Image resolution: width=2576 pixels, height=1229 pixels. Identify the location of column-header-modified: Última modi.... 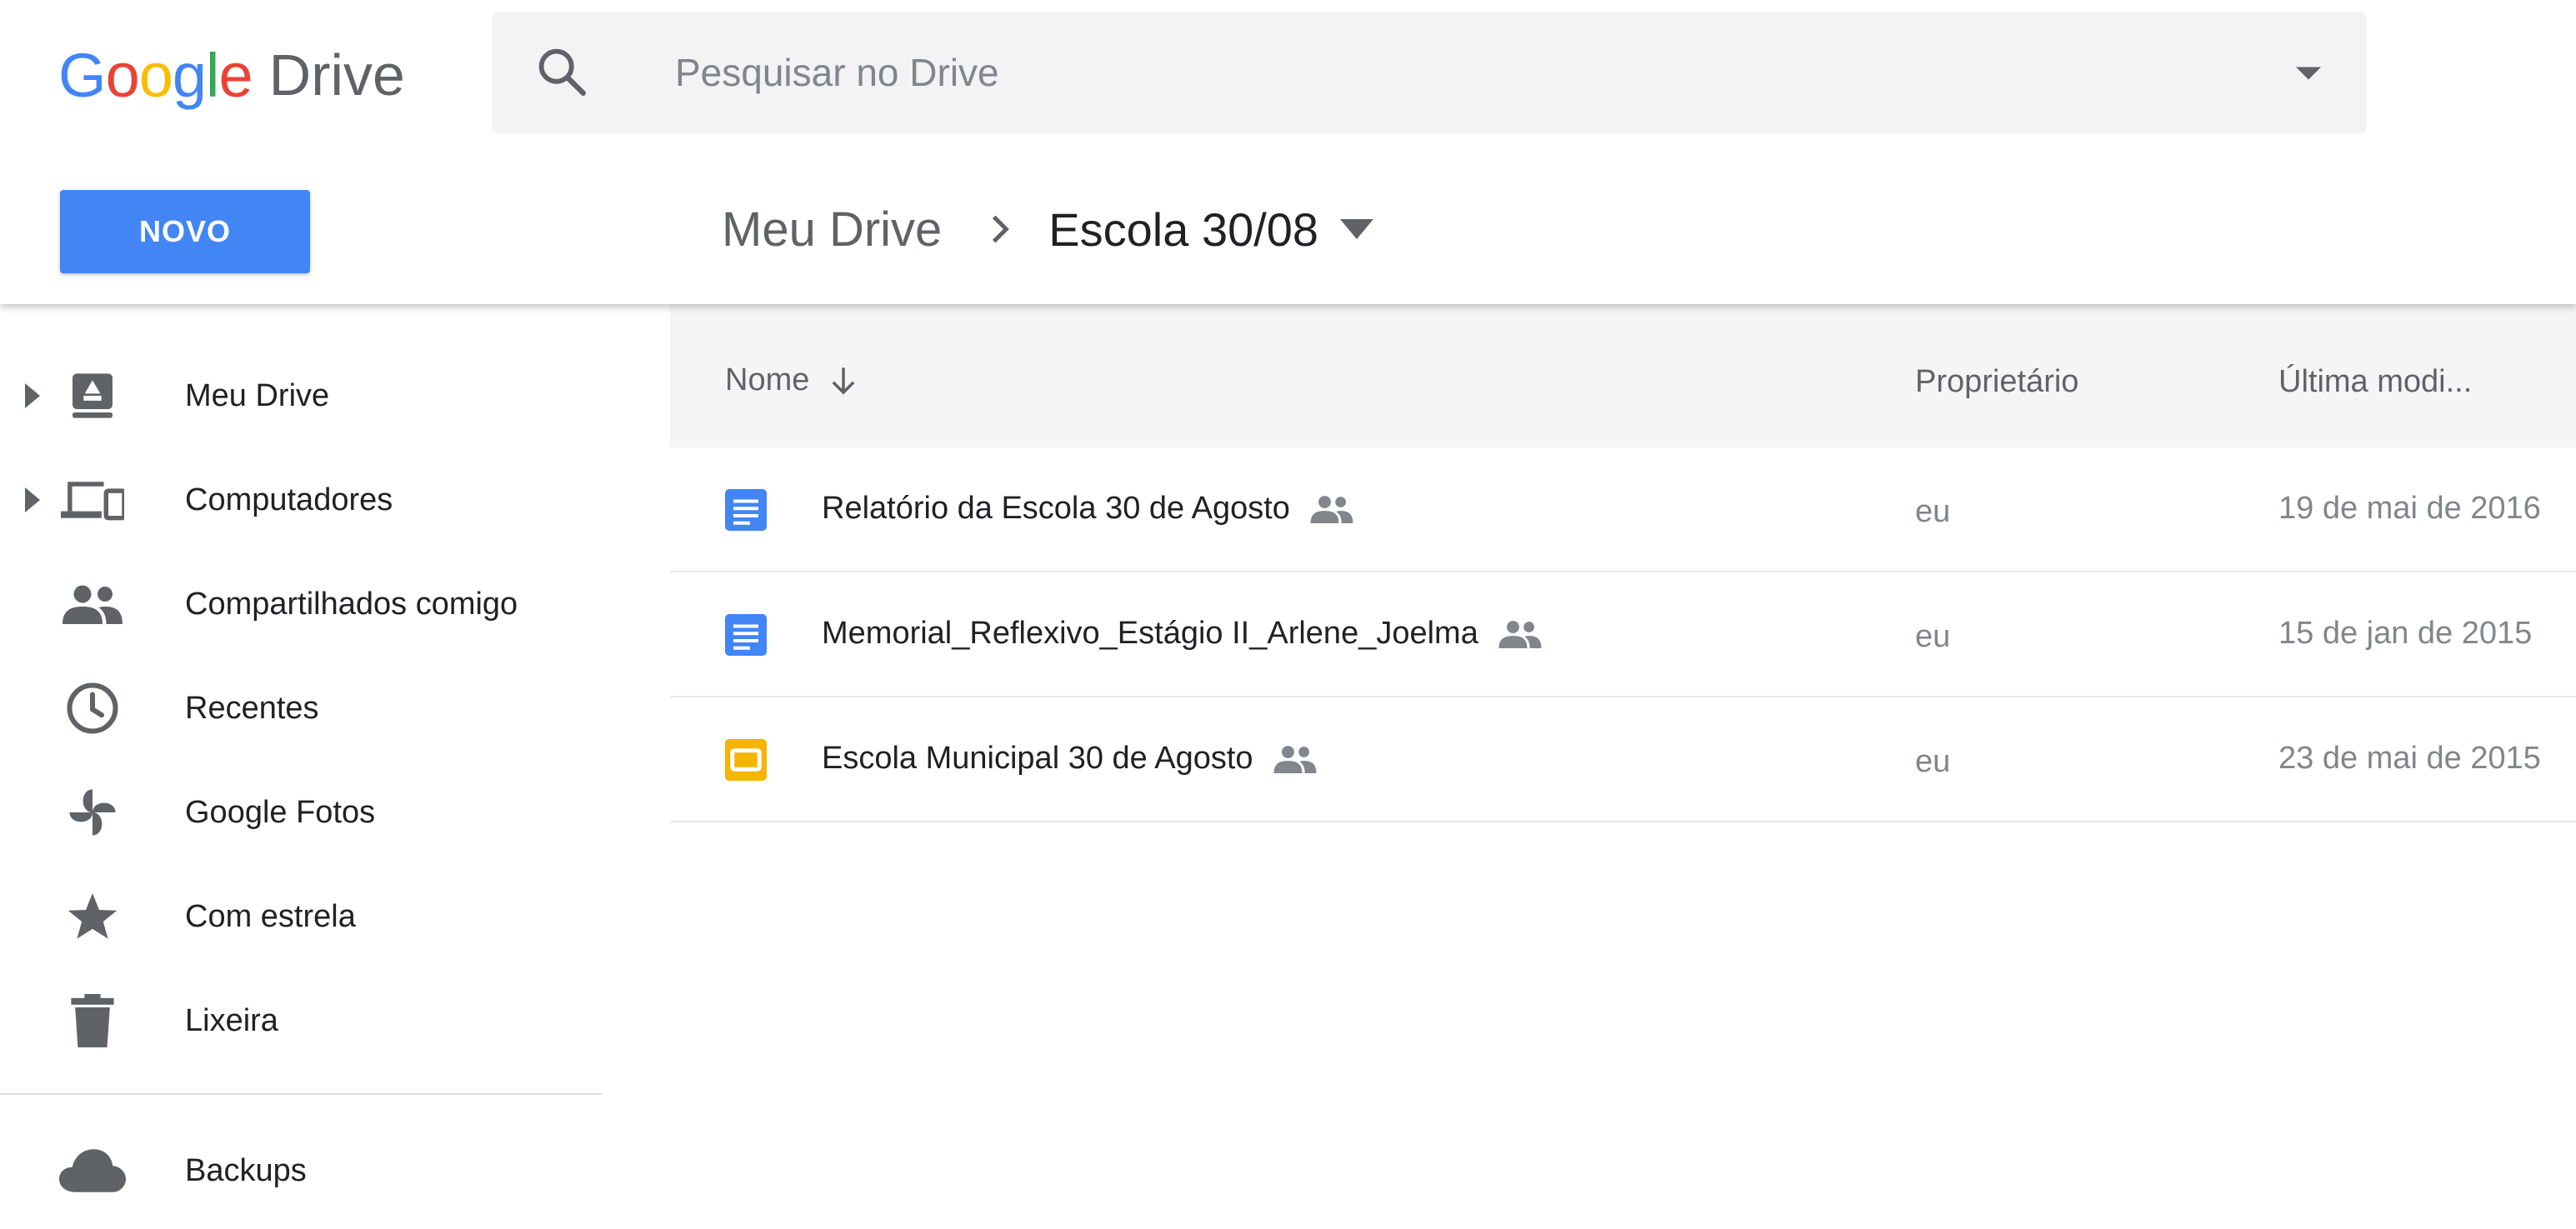
(2375, 382).